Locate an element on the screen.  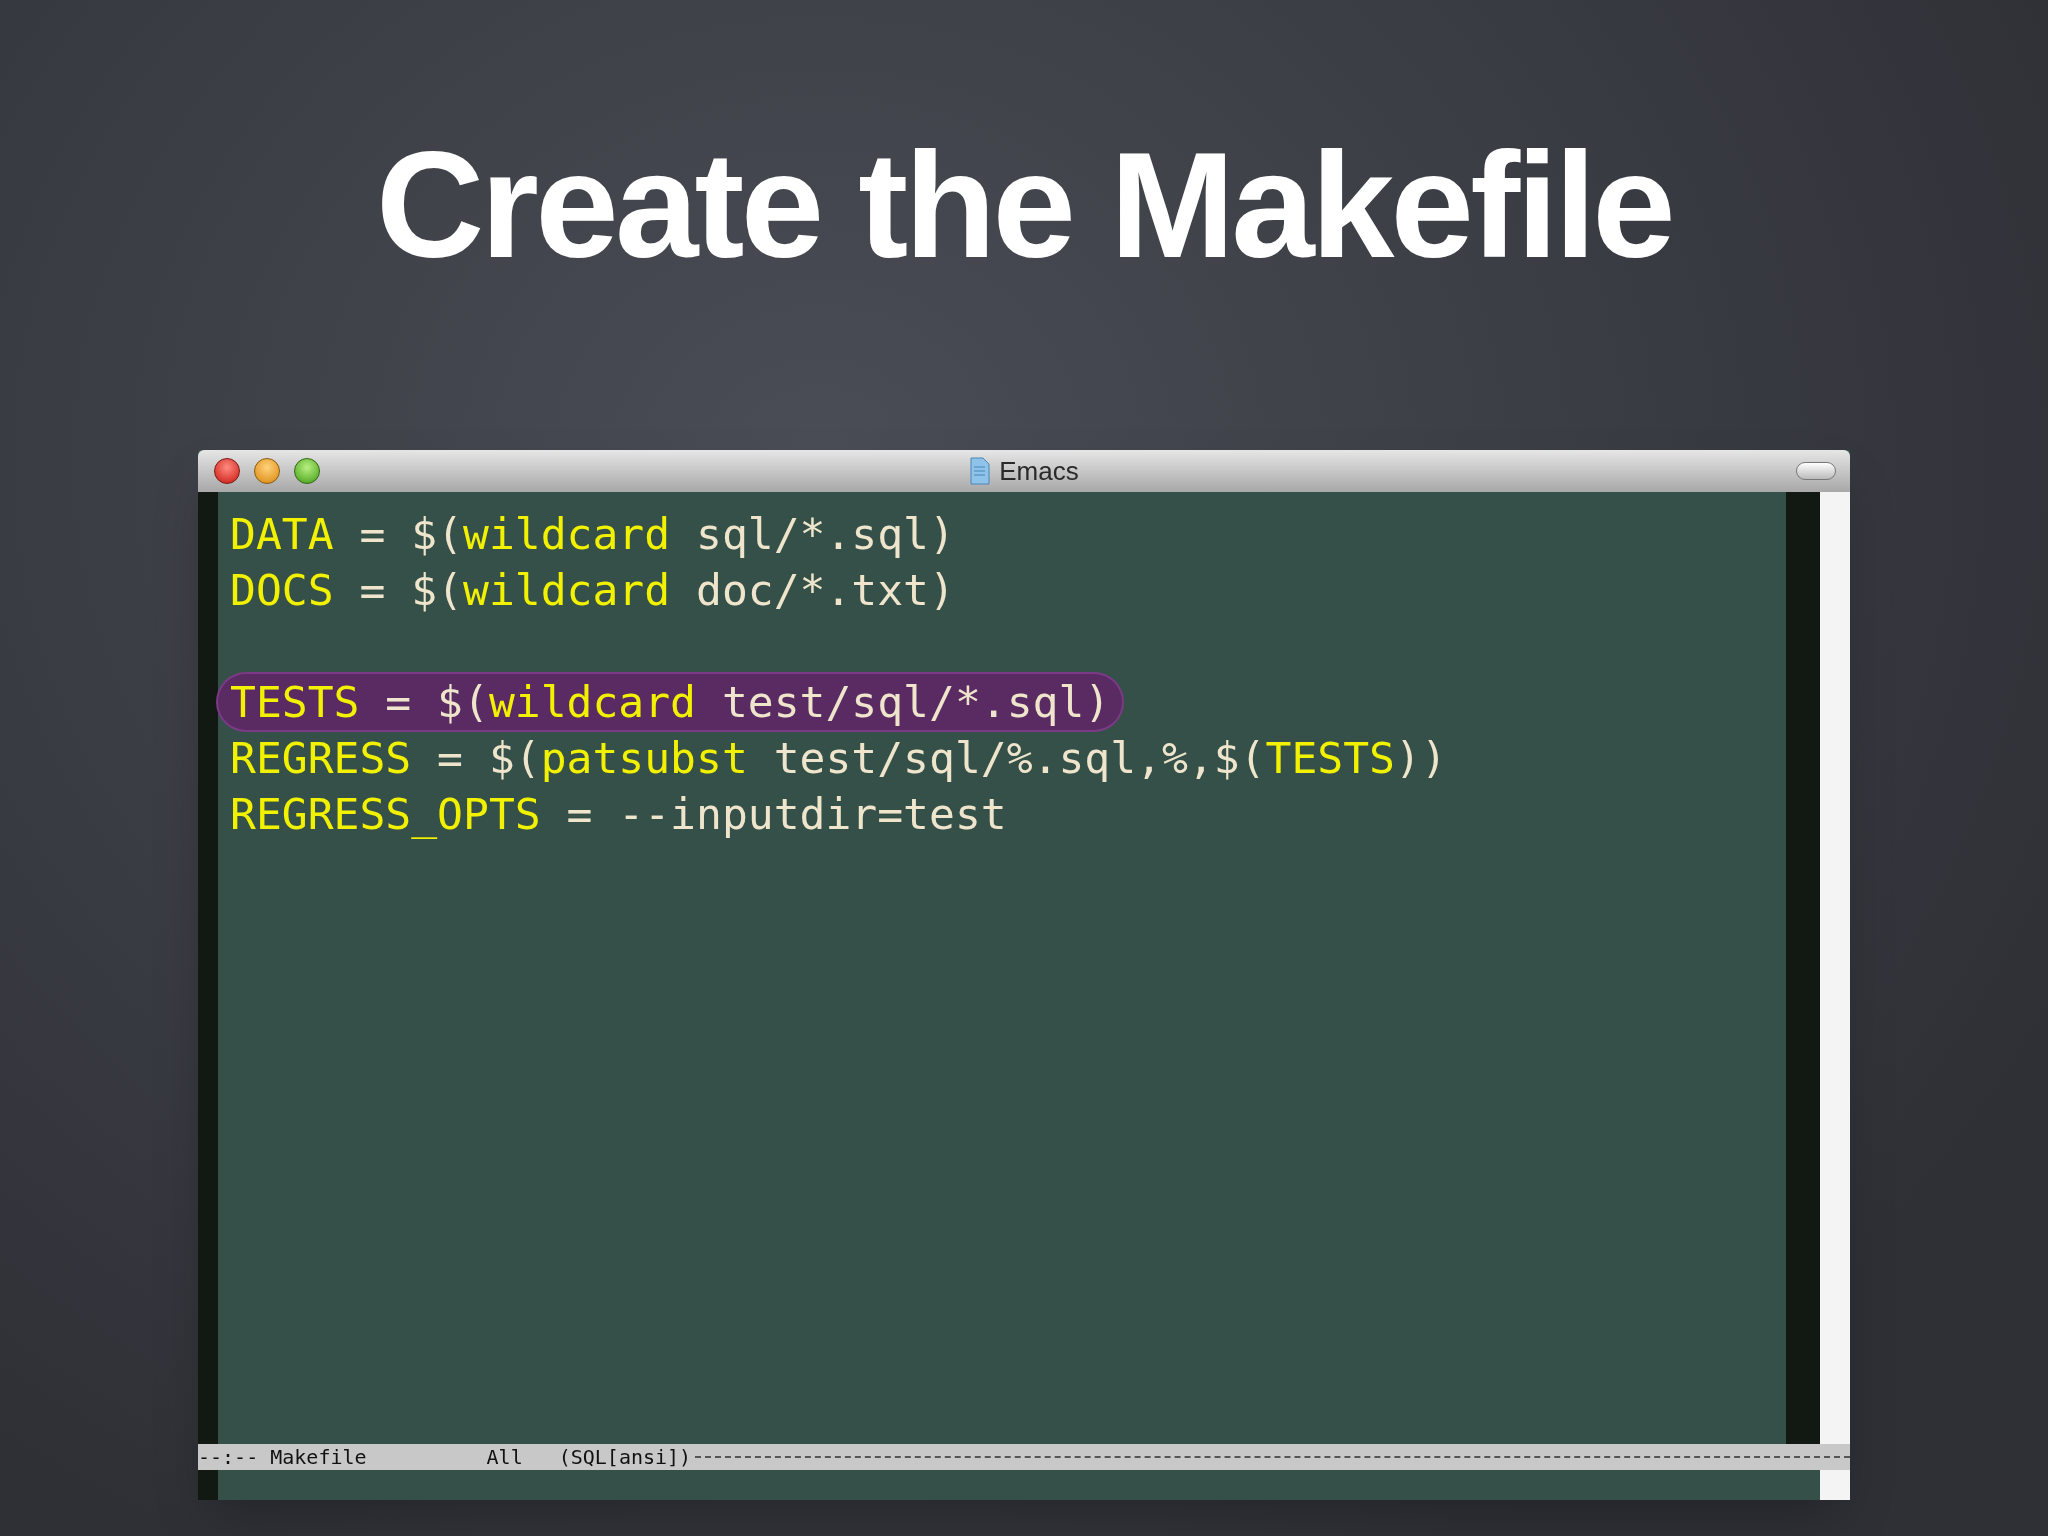
close-button is located at coordinates (227, 471).